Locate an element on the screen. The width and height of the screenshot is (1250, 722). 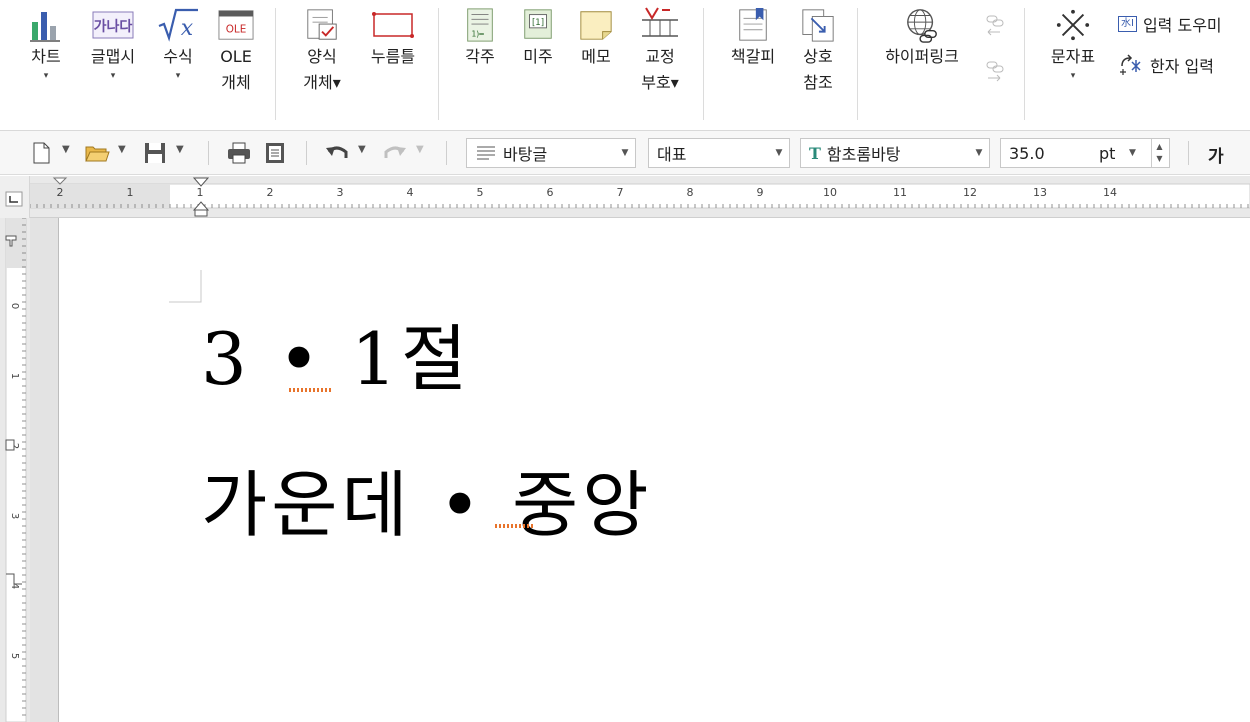
open-caret-icon: ▼ is located at coordinates (122, 149).